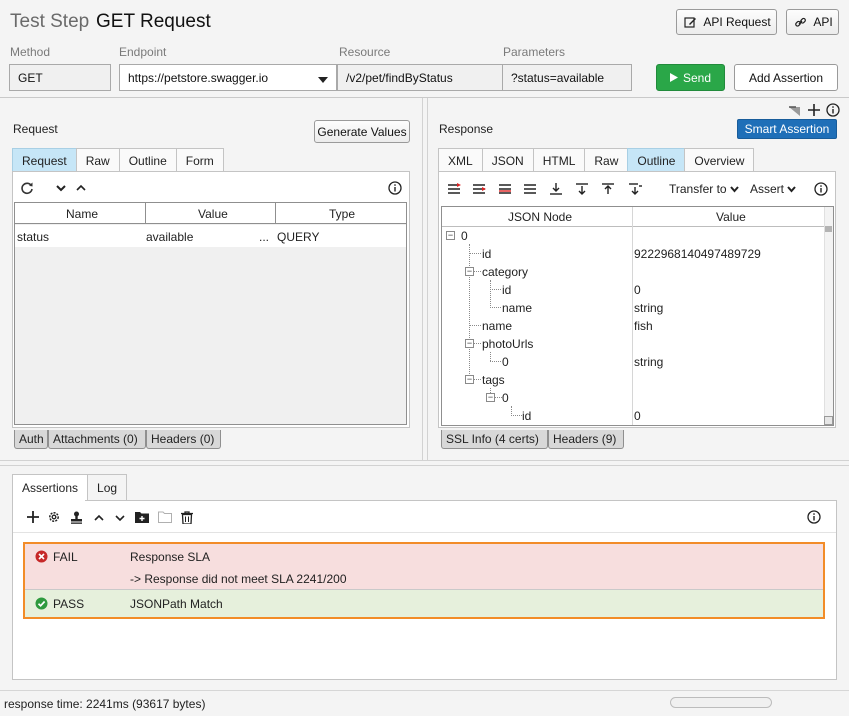  I want to click on resource-field: /v2/pet/findByStatus, so click(420, 77).